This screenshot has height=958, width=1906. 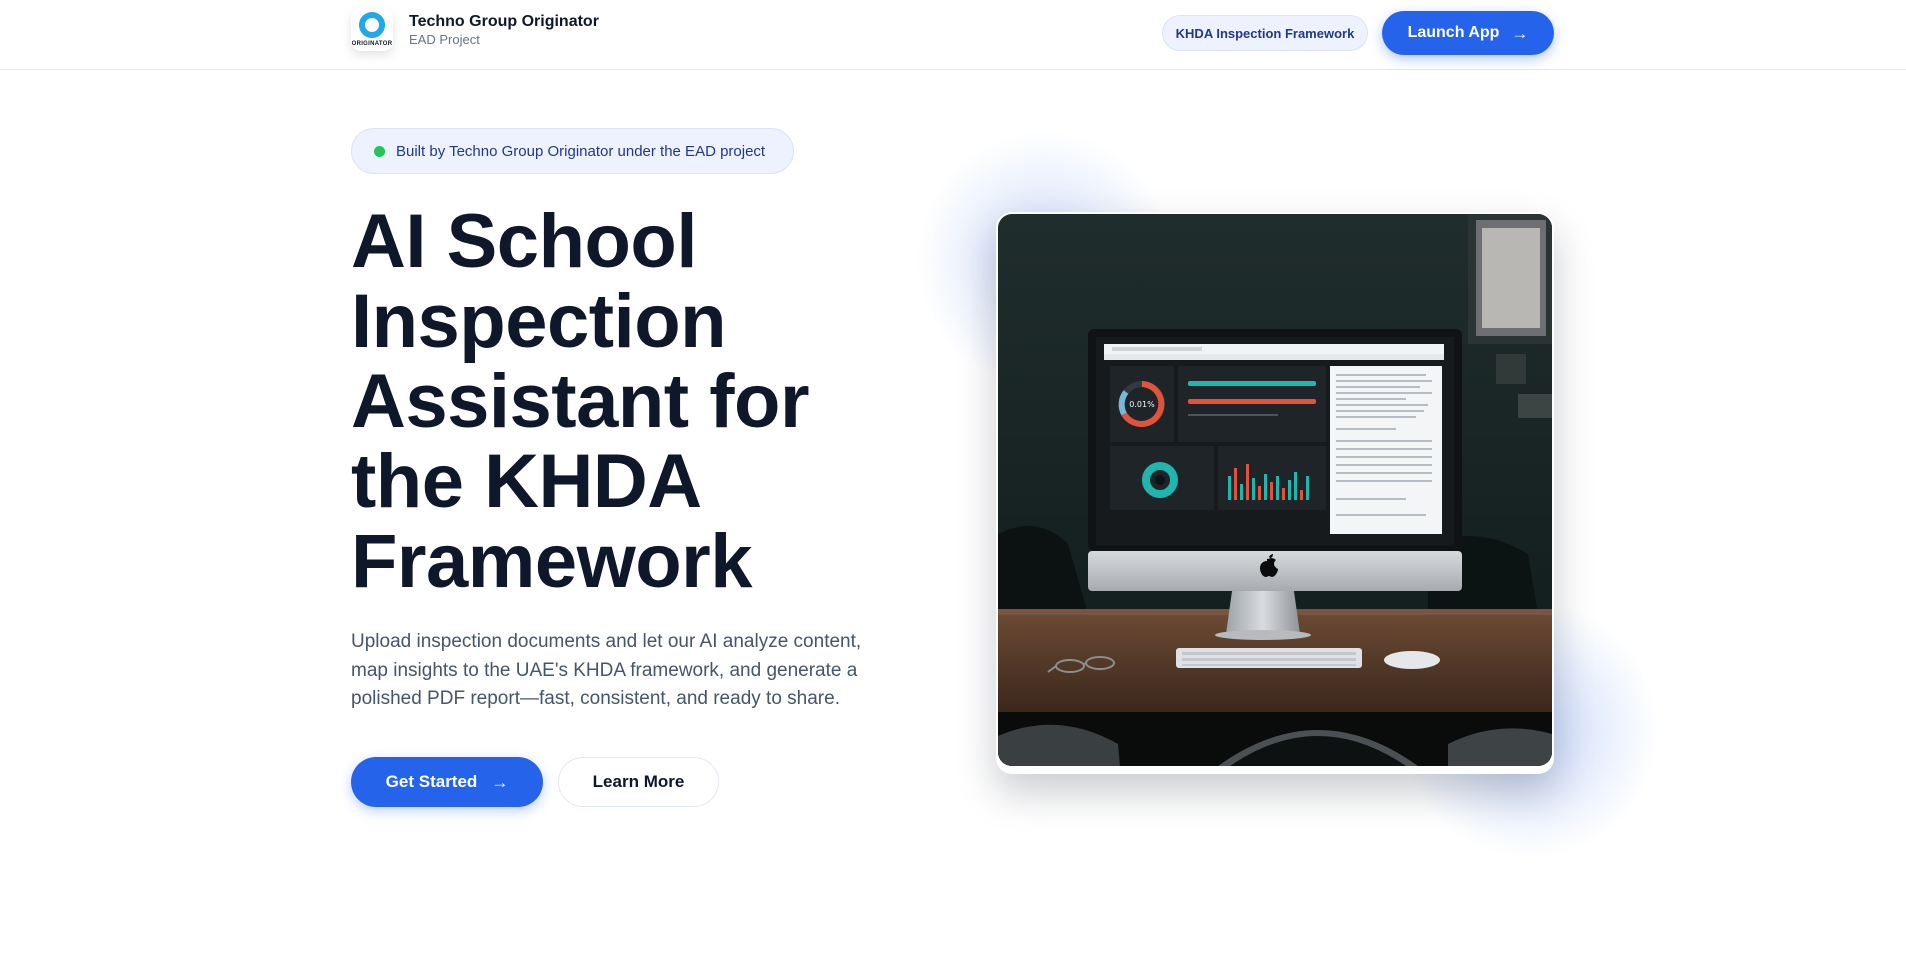 I want to click on brand-name: Techno Group Originator, so click(x=504, y=21).